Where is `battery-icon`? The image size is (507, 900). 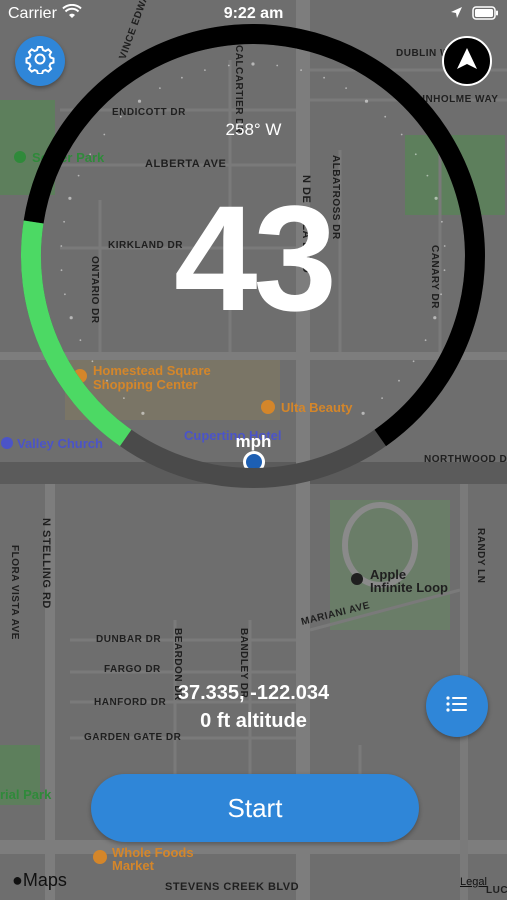 battery-icon is located at coordinates (486, 15).